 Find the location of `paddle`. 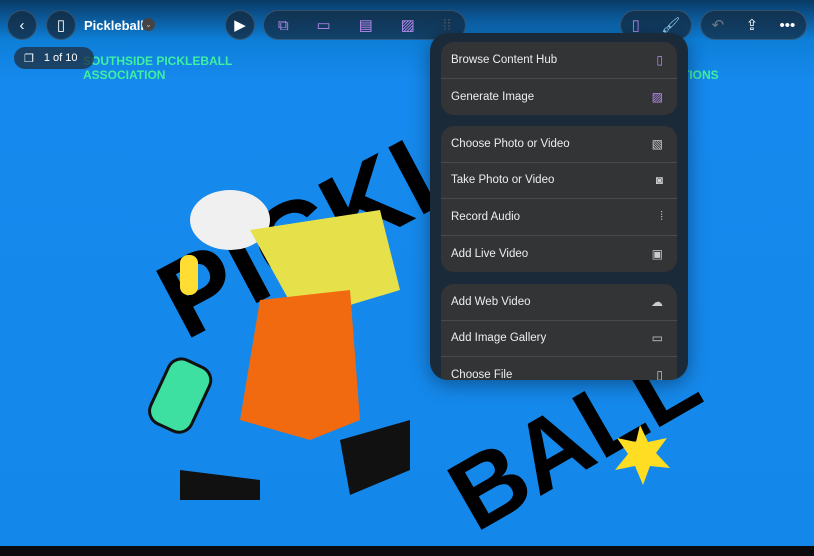

paddle is located at coordinates (180, 395).